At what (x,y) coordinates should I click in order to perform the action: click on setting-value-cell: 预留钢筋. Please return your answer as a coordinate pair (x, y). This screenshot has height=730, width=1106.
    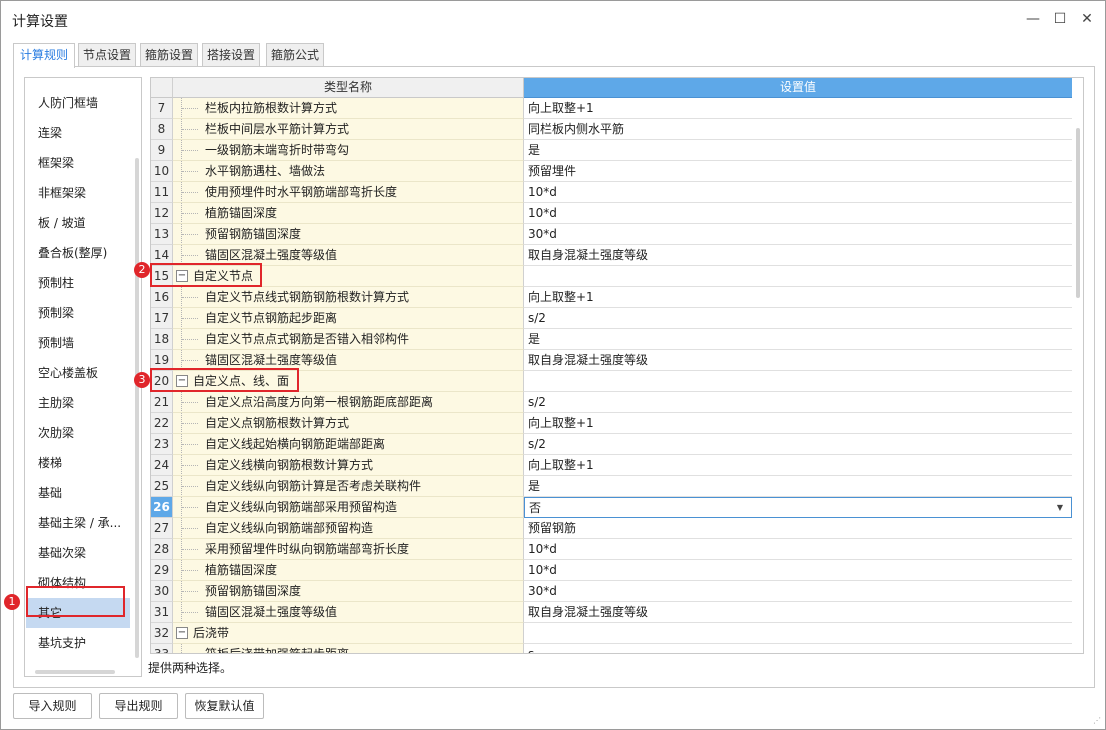
    Looking at the image, I should click on (798, 528).